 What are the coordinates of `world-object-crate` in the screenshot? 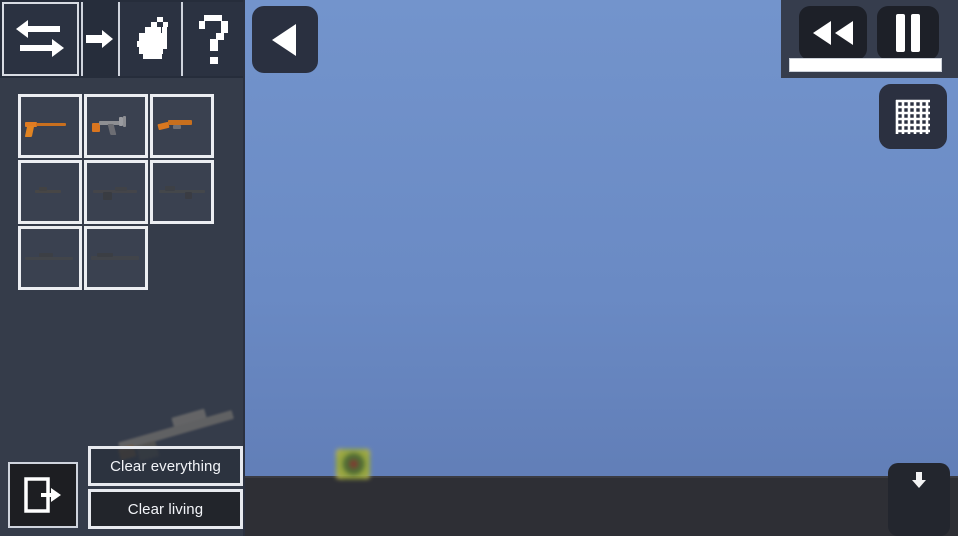 It's located at (353, 464).